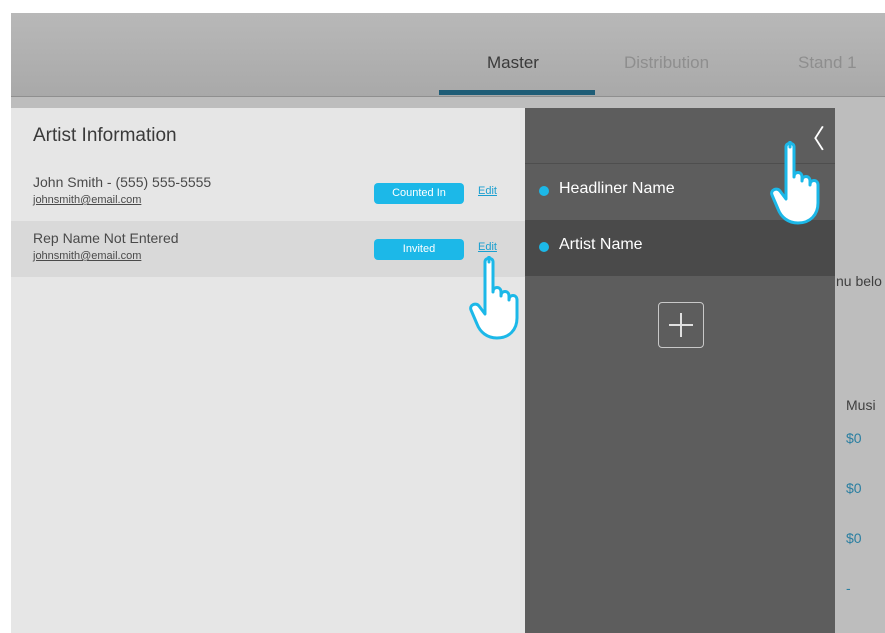 This screenshot has height=633, width=885. What do you see at coordinates (122, 182) in the screenshot?
I see `artist-row-name: John Smith - (555) 555-5555` at bounding box center [122, 182].